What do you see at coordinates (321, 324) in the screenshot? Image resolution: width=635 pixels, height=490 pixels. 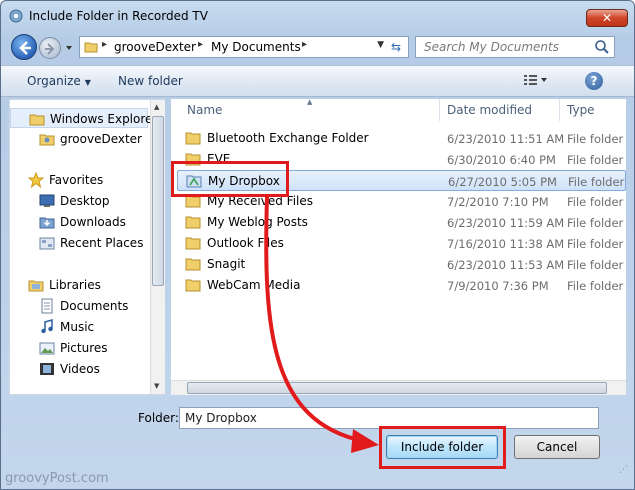 I see `annotation-arrow-icon` at bounding box center [321, 324].